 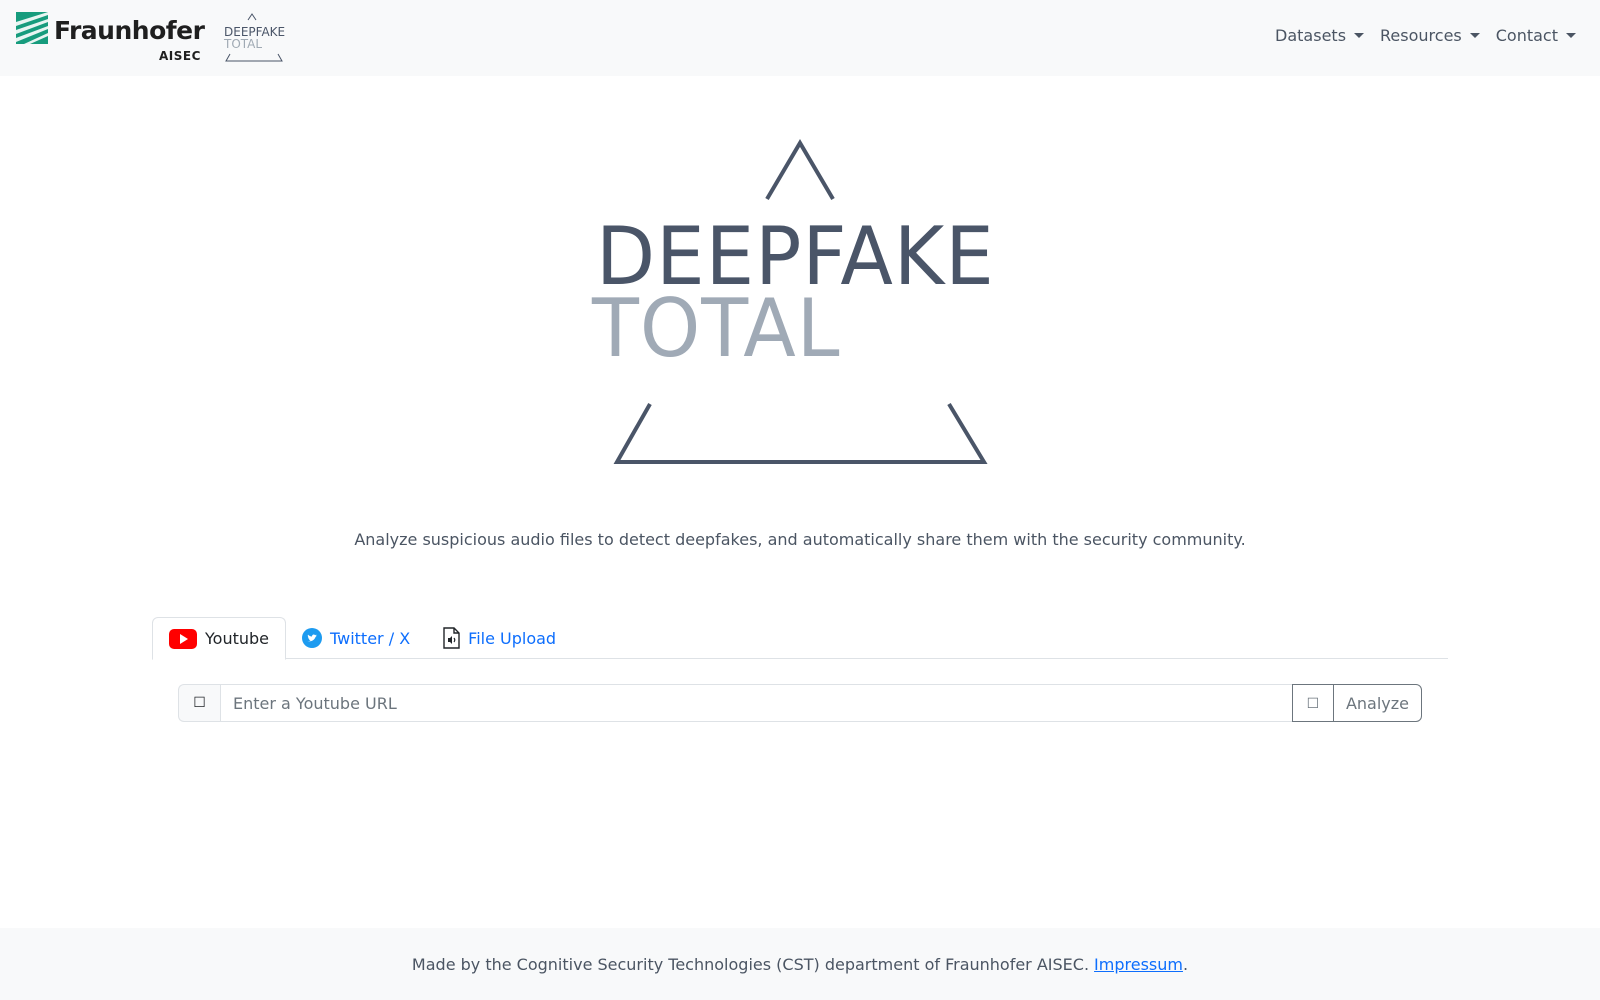 What do you see at coordinates (370, 638) in the screenshot?
I see `tab-twitter-label: Twitter / X` at bounding box center [370, 638].